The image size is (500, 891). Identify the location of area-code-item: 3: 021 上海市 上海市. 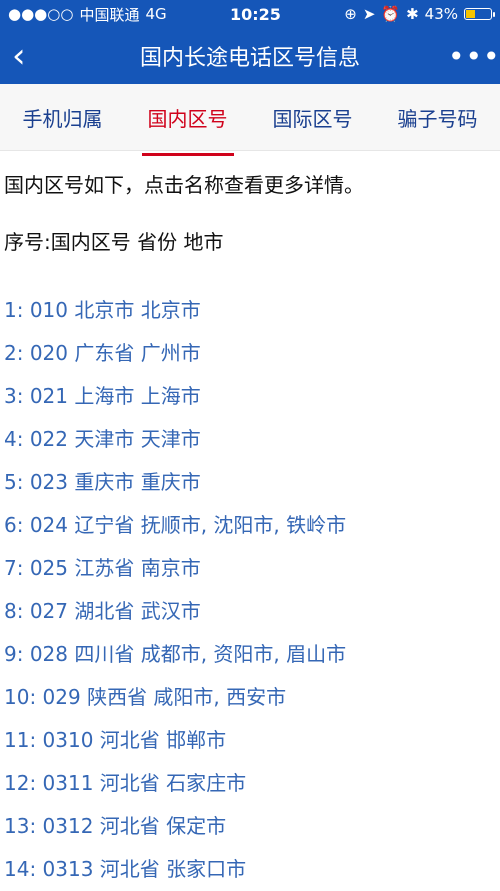
(252, 396).